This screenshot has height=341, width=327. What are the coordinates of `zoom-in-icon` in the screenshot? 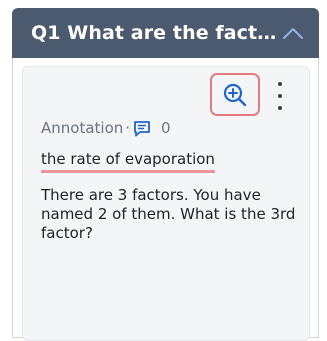 It's located at (235, 94).